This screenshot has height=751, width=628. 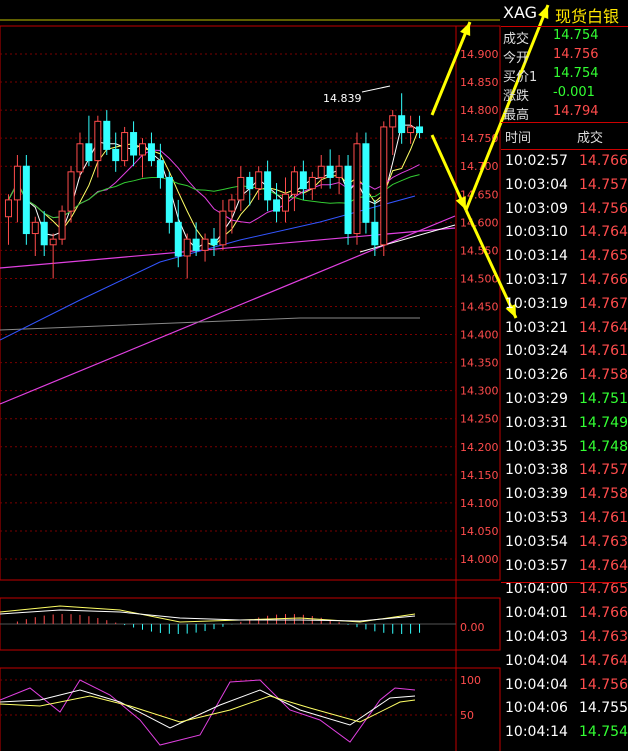 I want to click on tick-time: 10:04:01, so click(x=536, y=613).